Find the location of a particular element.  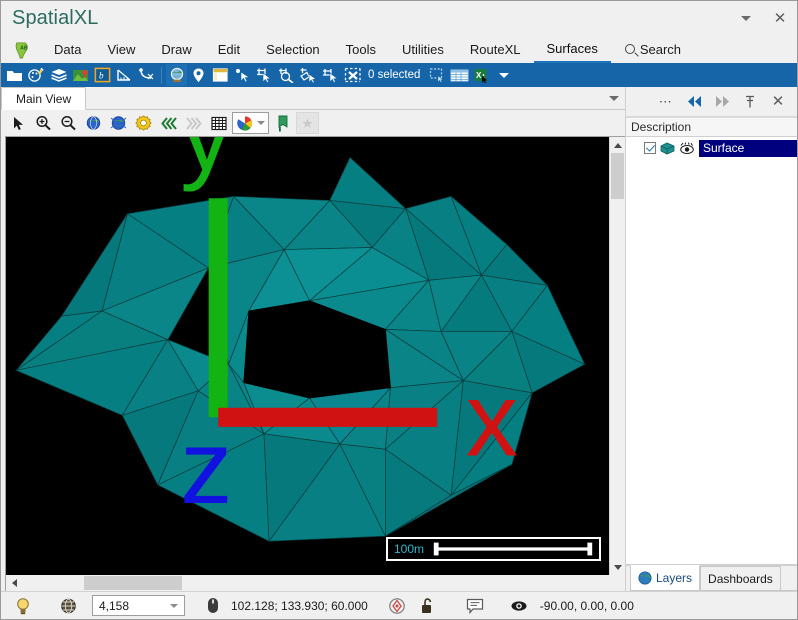

svg-text: z is located at coordinates (206, 456).